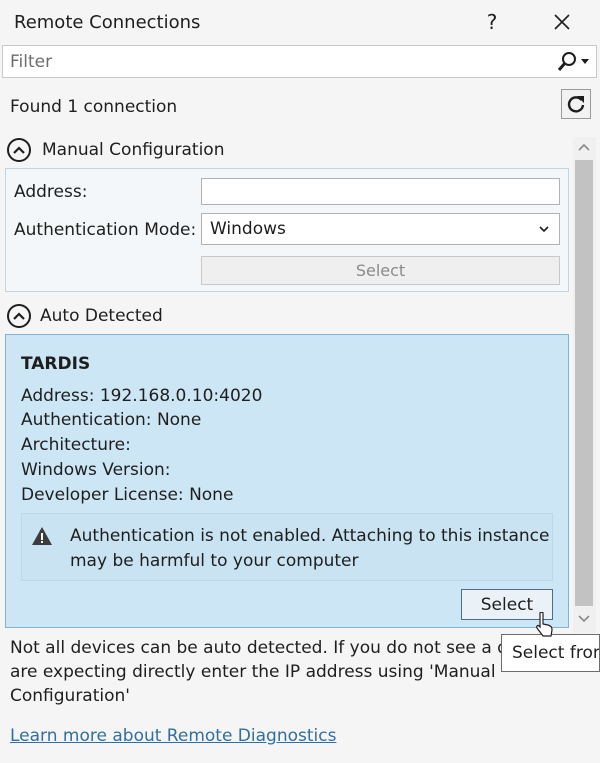  I want to click on manual-config-collapse-button, so click(19, 150).